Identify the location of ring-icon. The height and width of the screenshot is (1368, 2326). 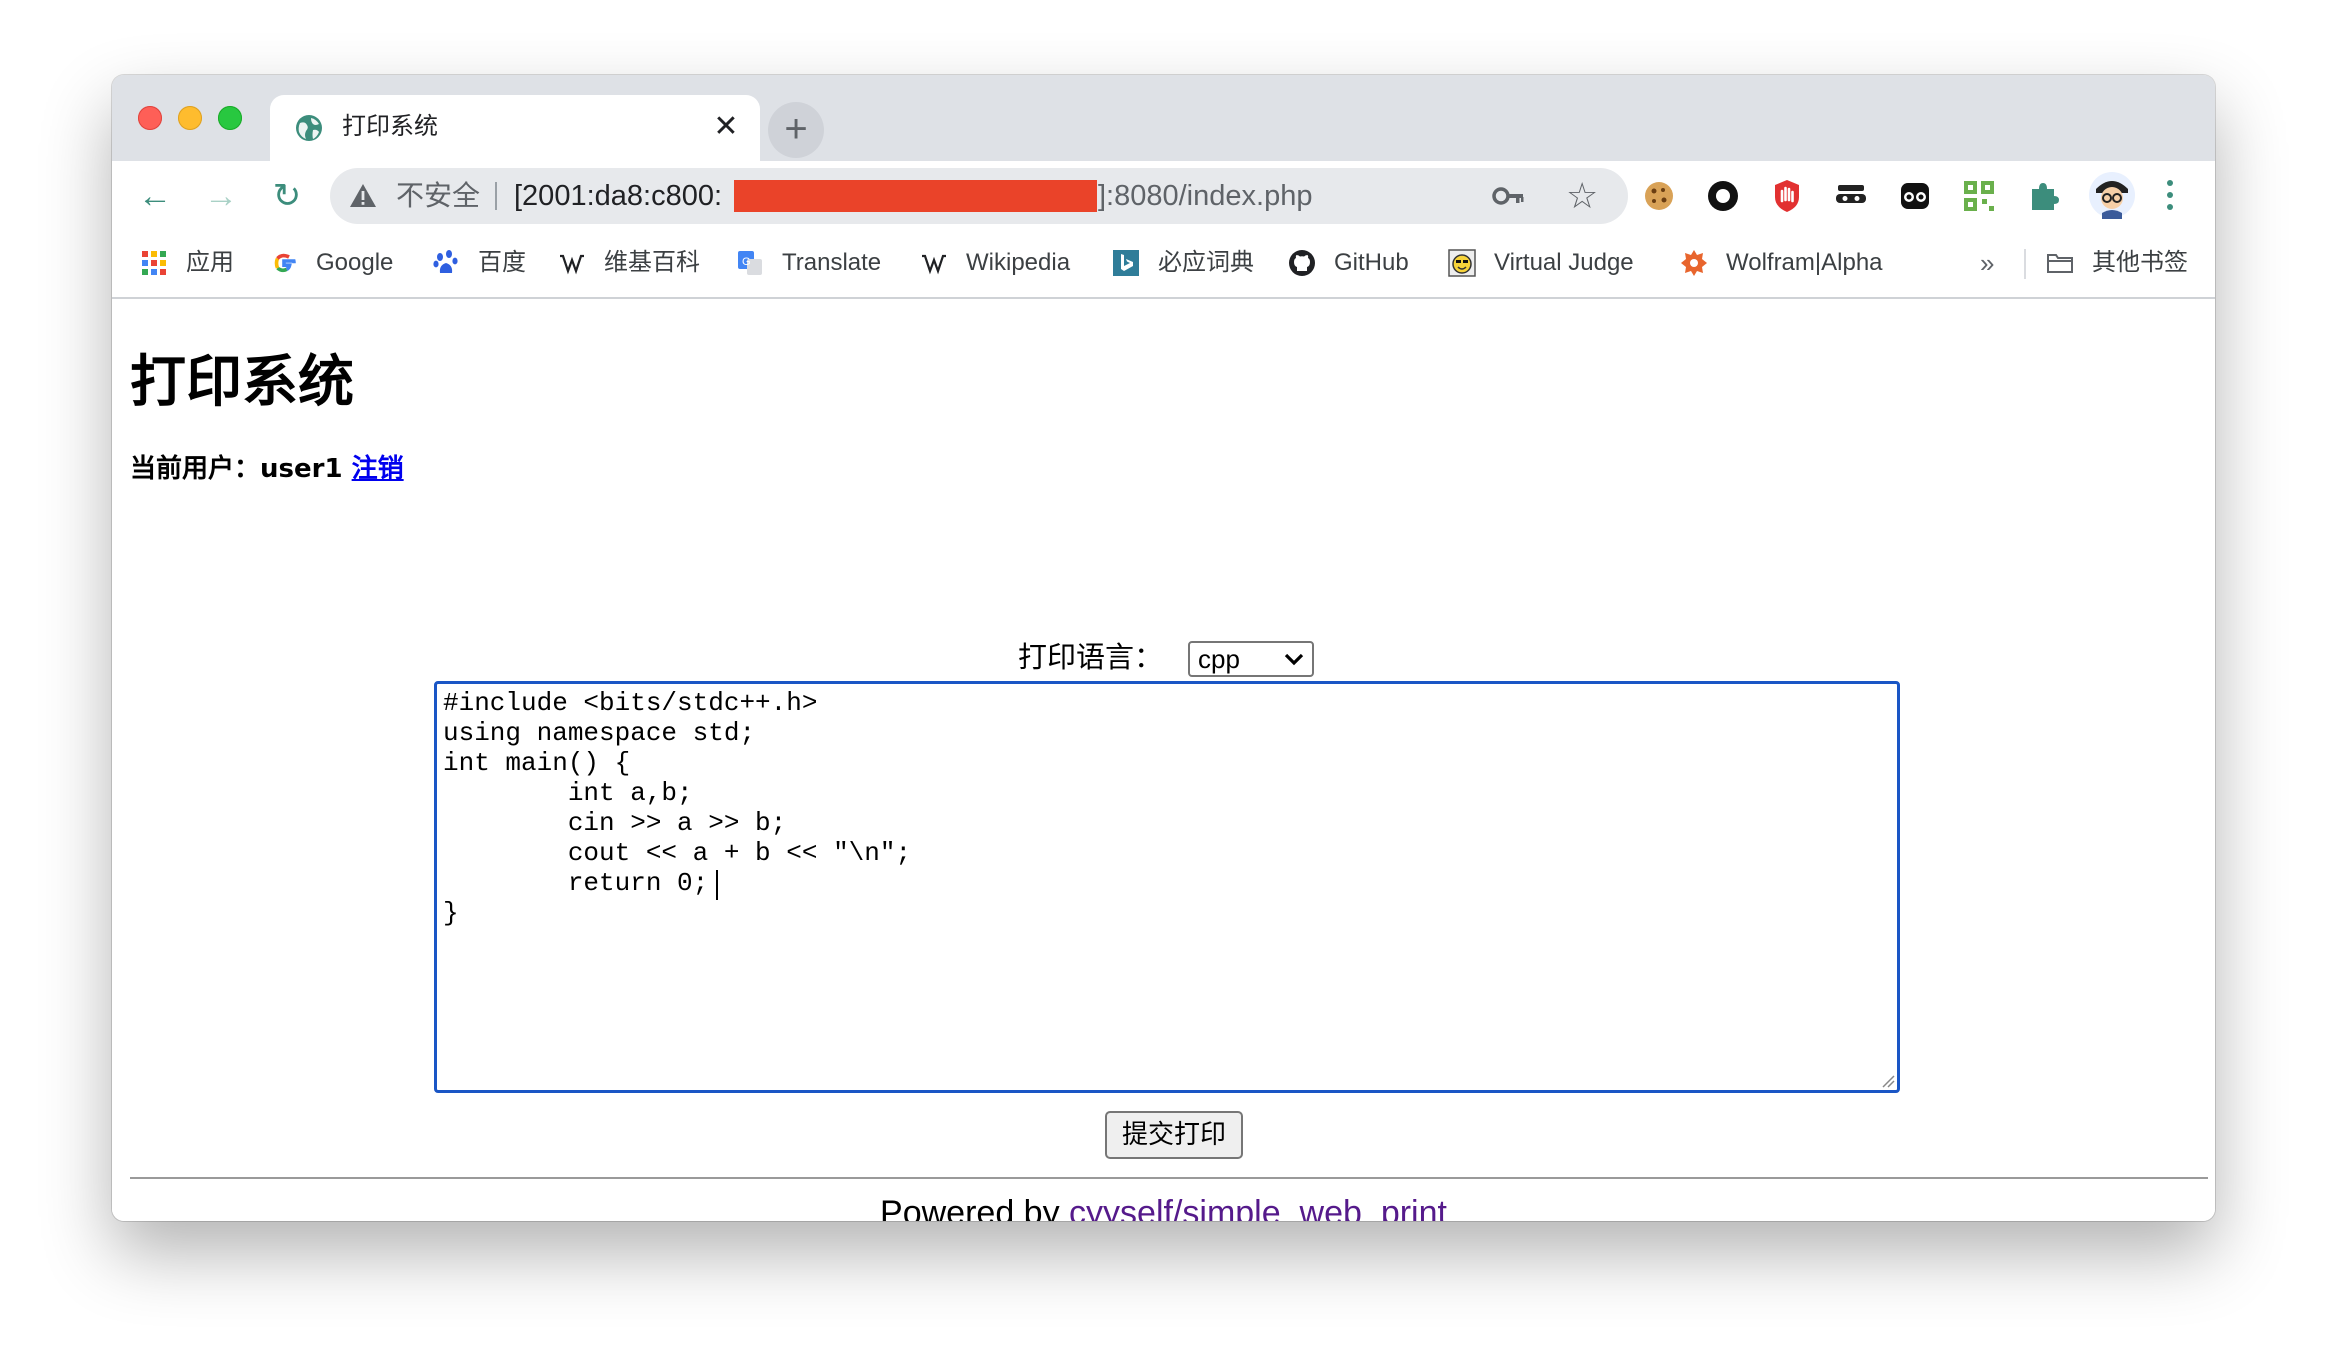
(1723, 196).